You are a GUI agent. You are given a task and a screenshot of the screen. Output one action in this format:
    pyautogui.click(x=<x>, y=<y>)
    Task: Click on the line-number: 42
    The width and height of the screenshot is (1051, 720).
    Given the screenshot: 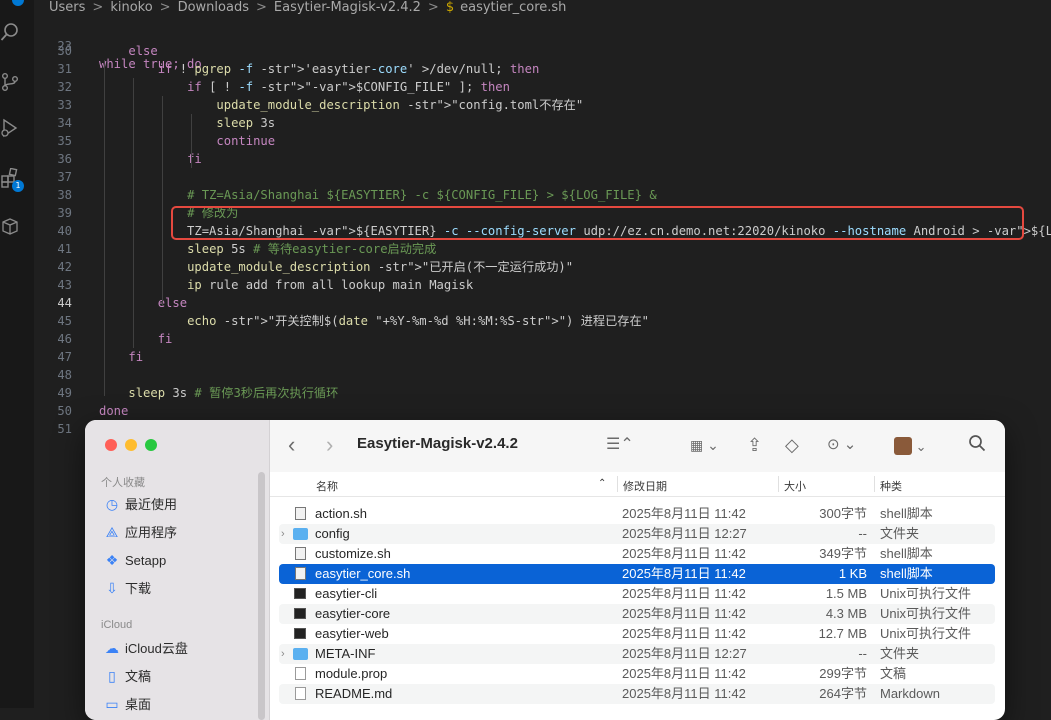 What is the action you would take?
    pyautogui.click(x=64, y=267)
    